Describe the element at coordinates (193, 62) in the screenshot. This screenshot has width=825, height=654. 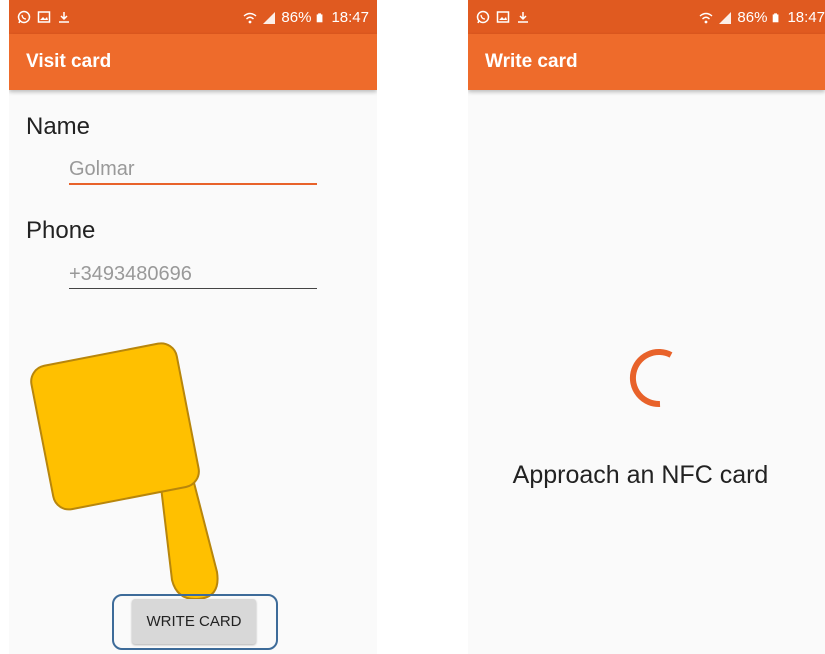
I see `app-bar: Visit card` at that location.